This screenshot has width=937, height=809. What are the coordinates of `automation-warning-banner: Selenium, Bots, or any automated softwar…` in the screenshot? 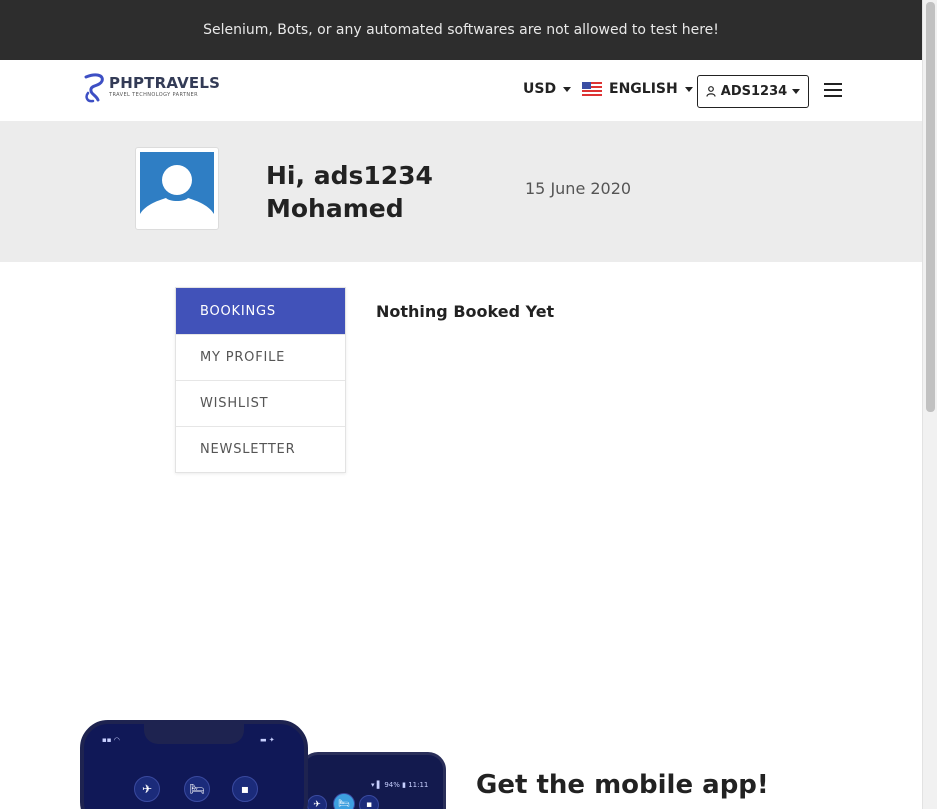 It's located at (461, 30).